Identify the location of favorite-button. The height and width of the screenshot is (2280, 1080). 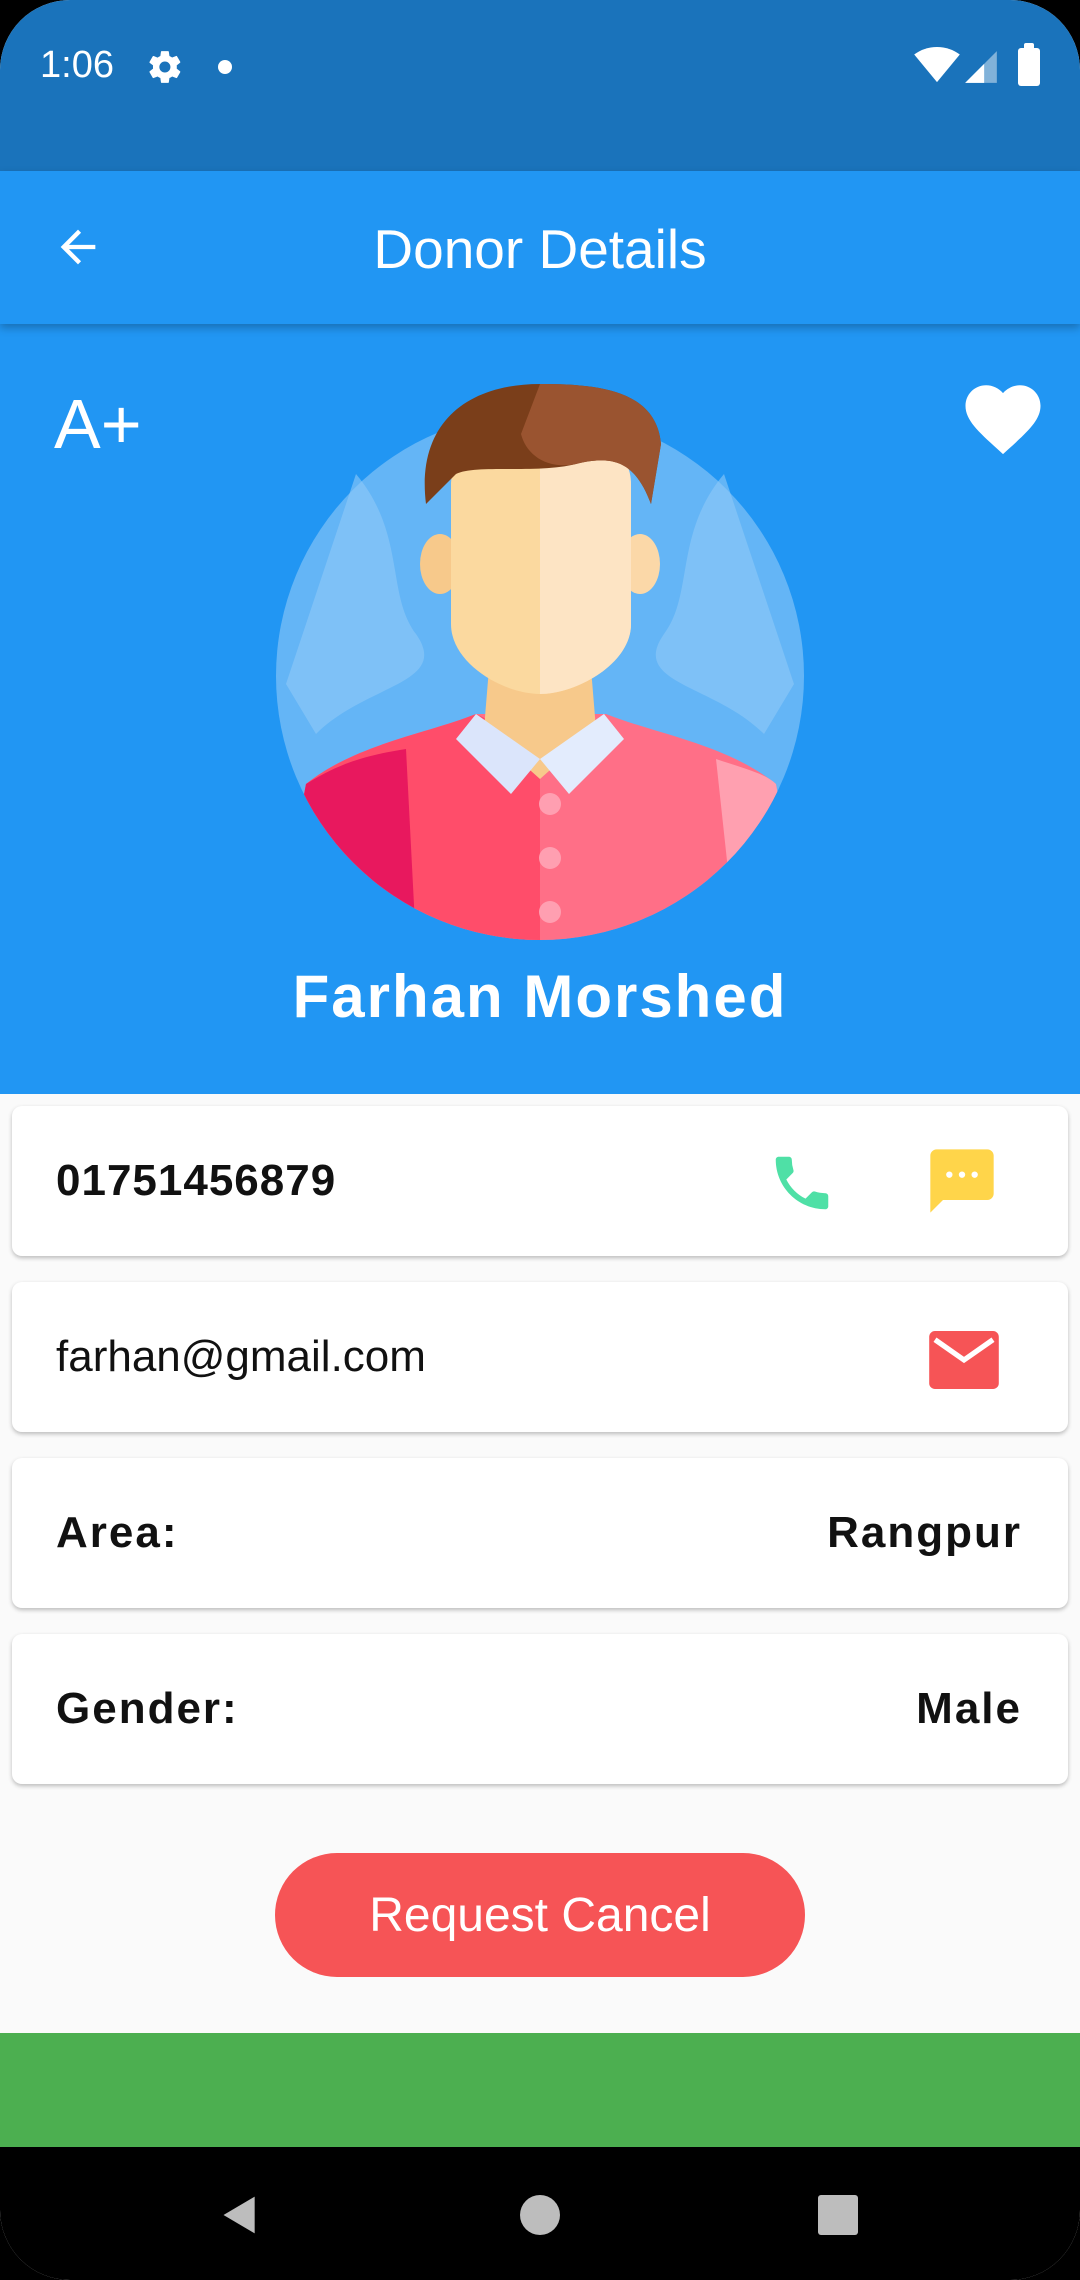
(1003, 419).